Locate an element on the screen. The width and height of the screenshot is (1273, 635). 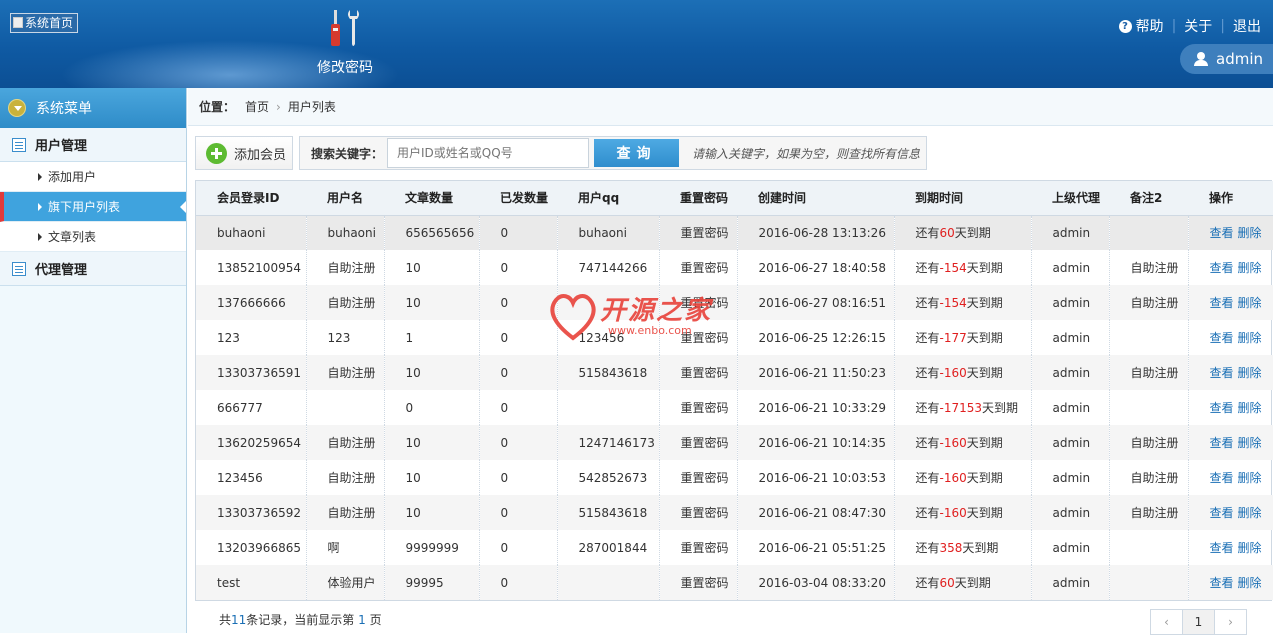
home-logo: 系统首页 is located at coordinates (44, 23).